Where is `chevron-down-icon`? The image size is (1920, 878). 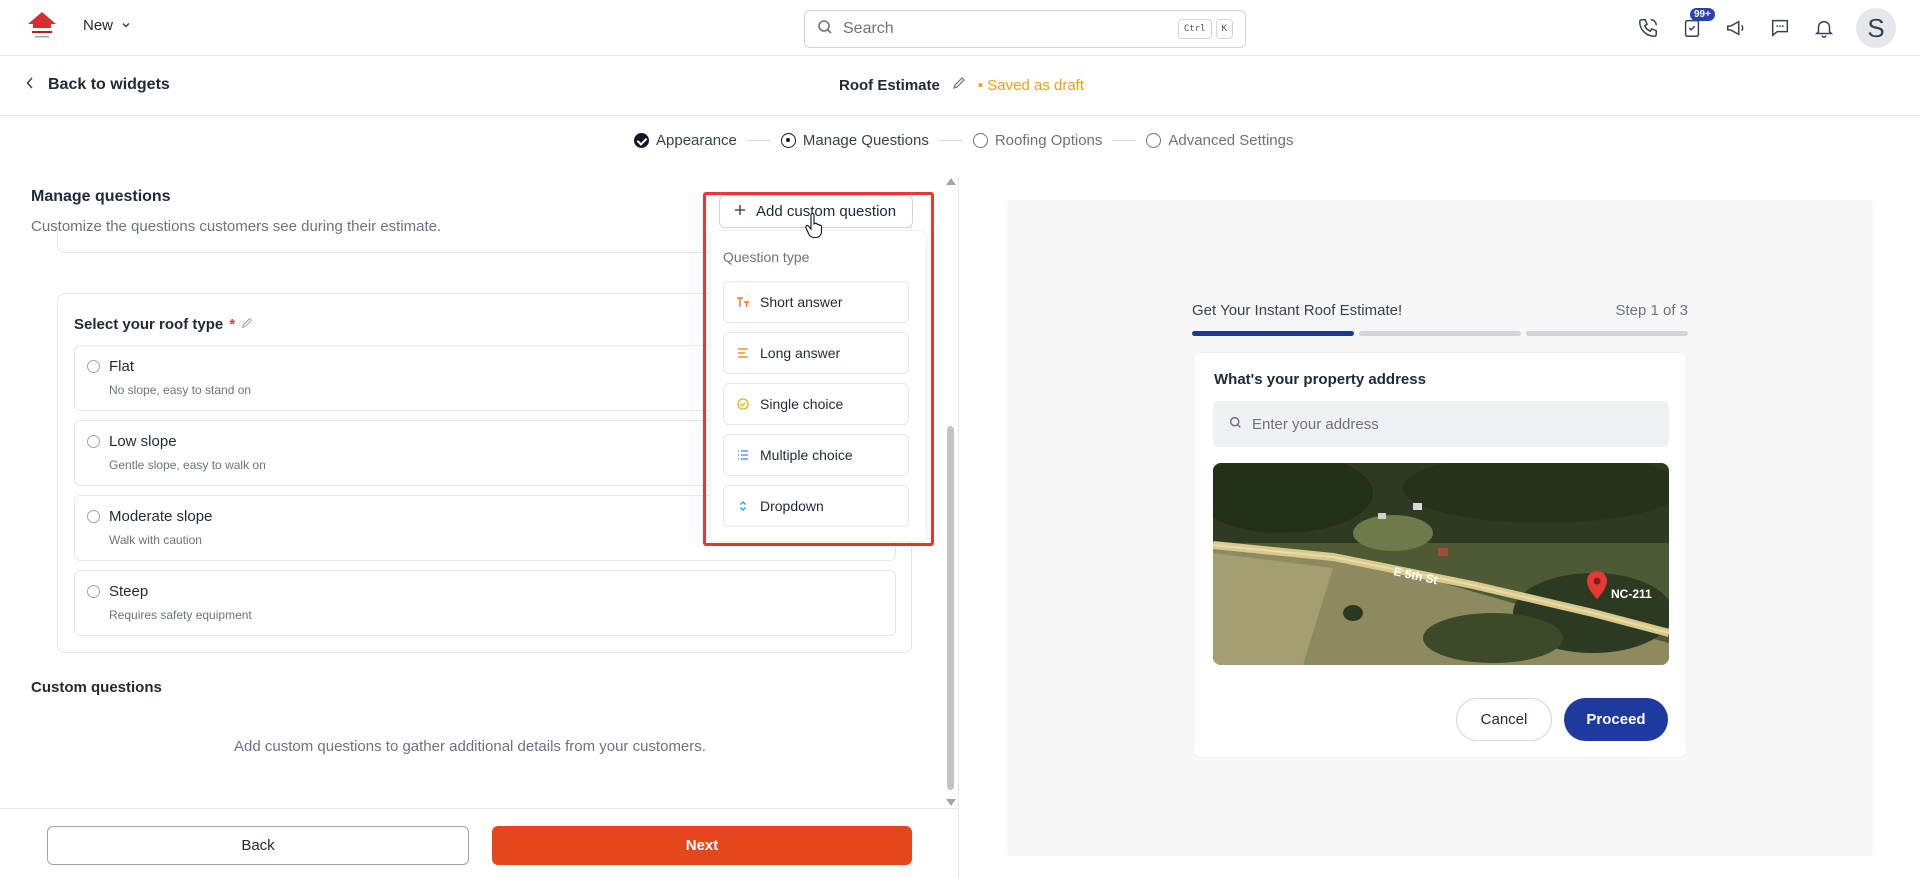
chevron-down-icon is located at coordinates (126, 25).